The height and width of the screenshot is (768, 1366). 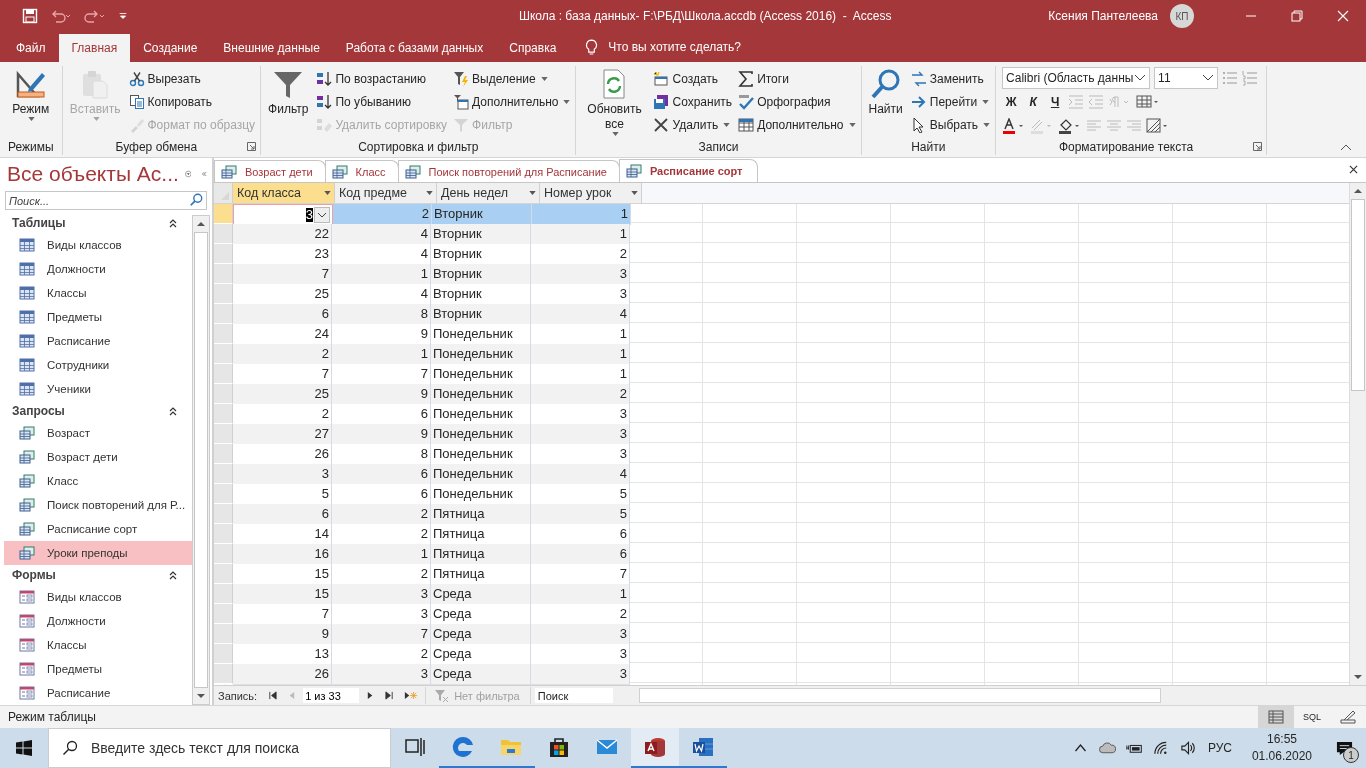 I want to click on ribbon-button: Вырезать, so click(x=192, y=79).